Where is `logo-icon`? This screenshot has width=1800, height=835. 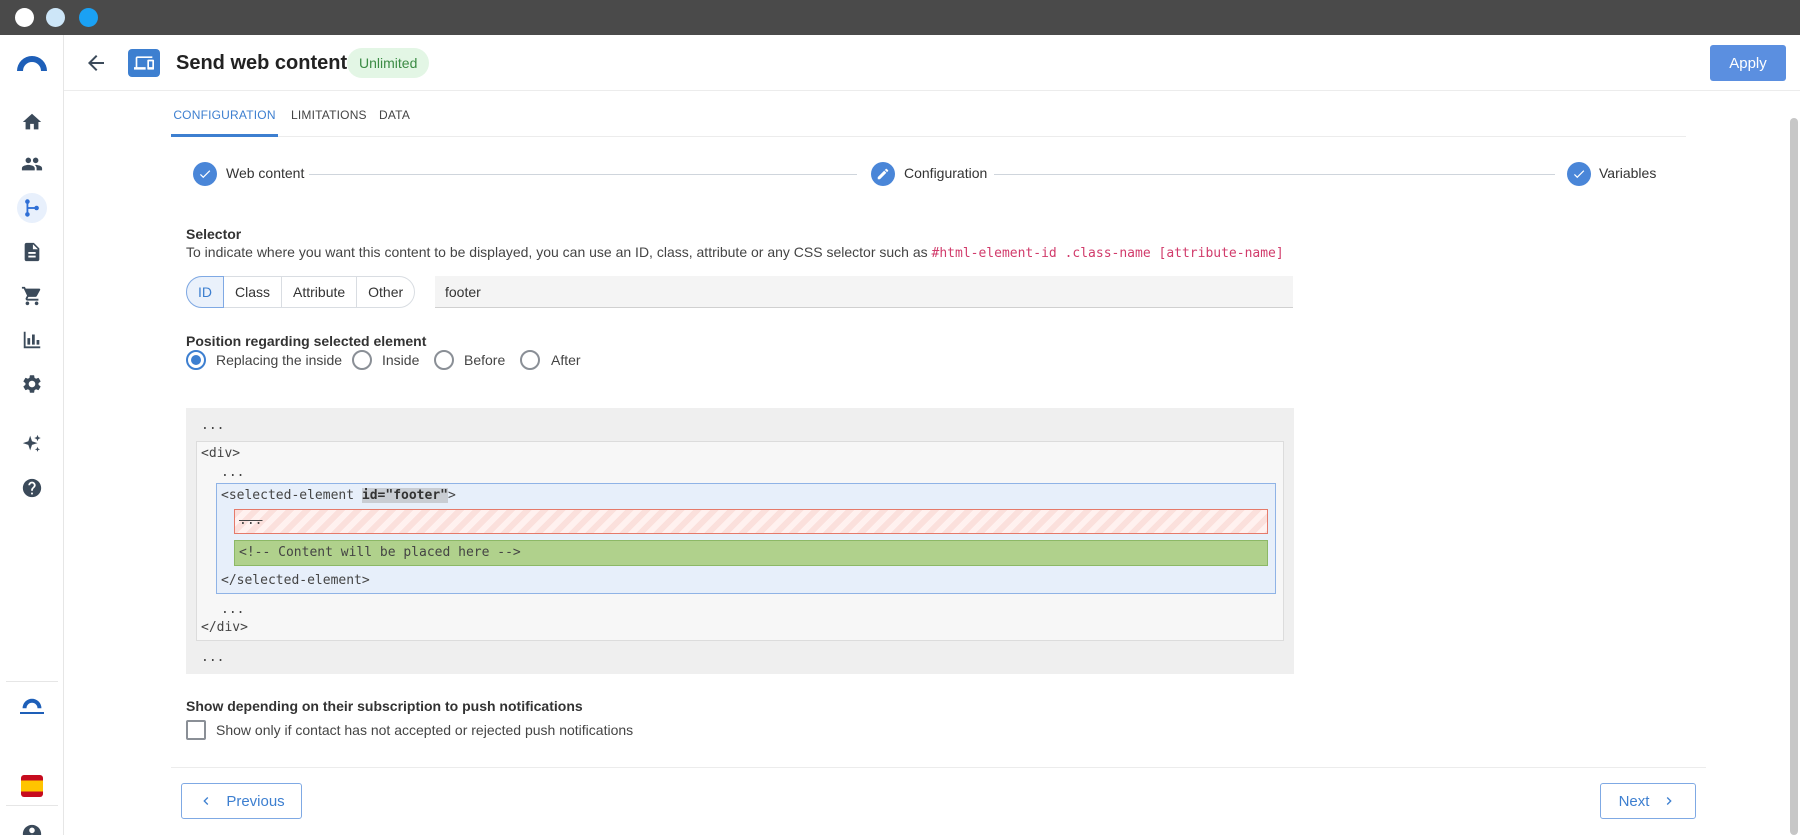 logo-icon is located at coordinates (32, 63).